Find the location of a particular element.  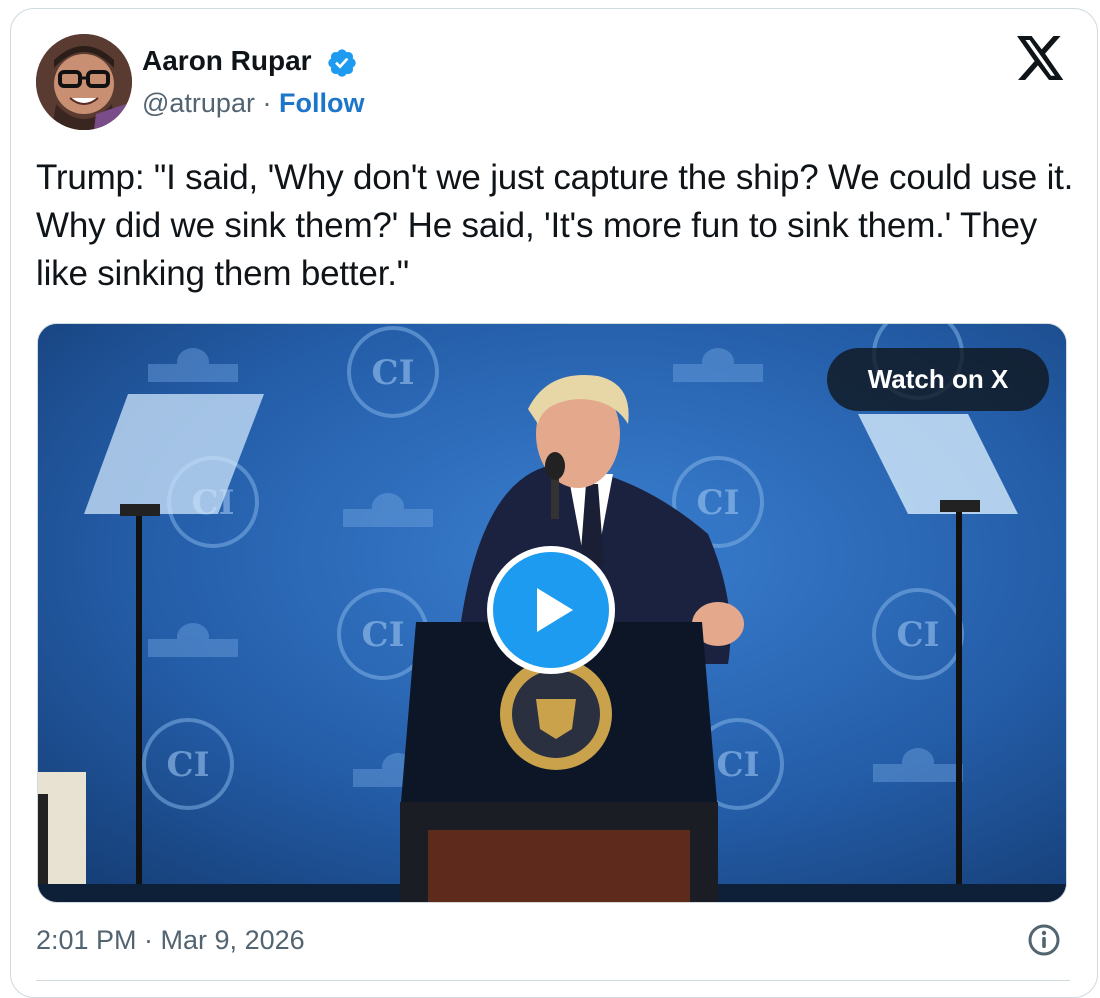

watch-on-x-button: Watch on X is located at coordinates (938, 379).